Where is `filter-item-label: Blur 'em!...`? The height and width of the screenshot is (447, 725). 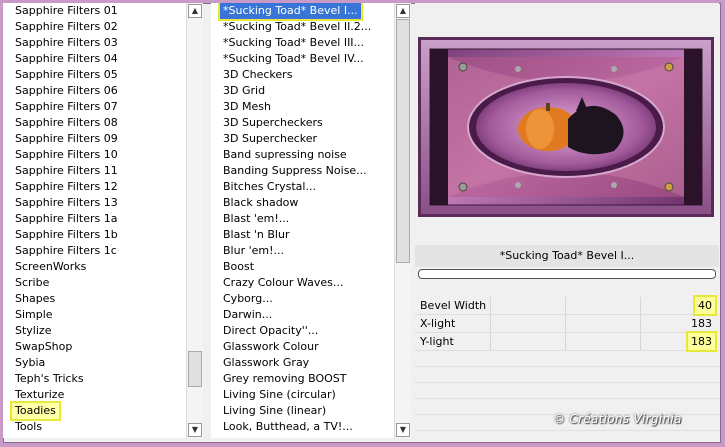 filter-item-label: Blur 'em!... is located at coordinates (253, 250).